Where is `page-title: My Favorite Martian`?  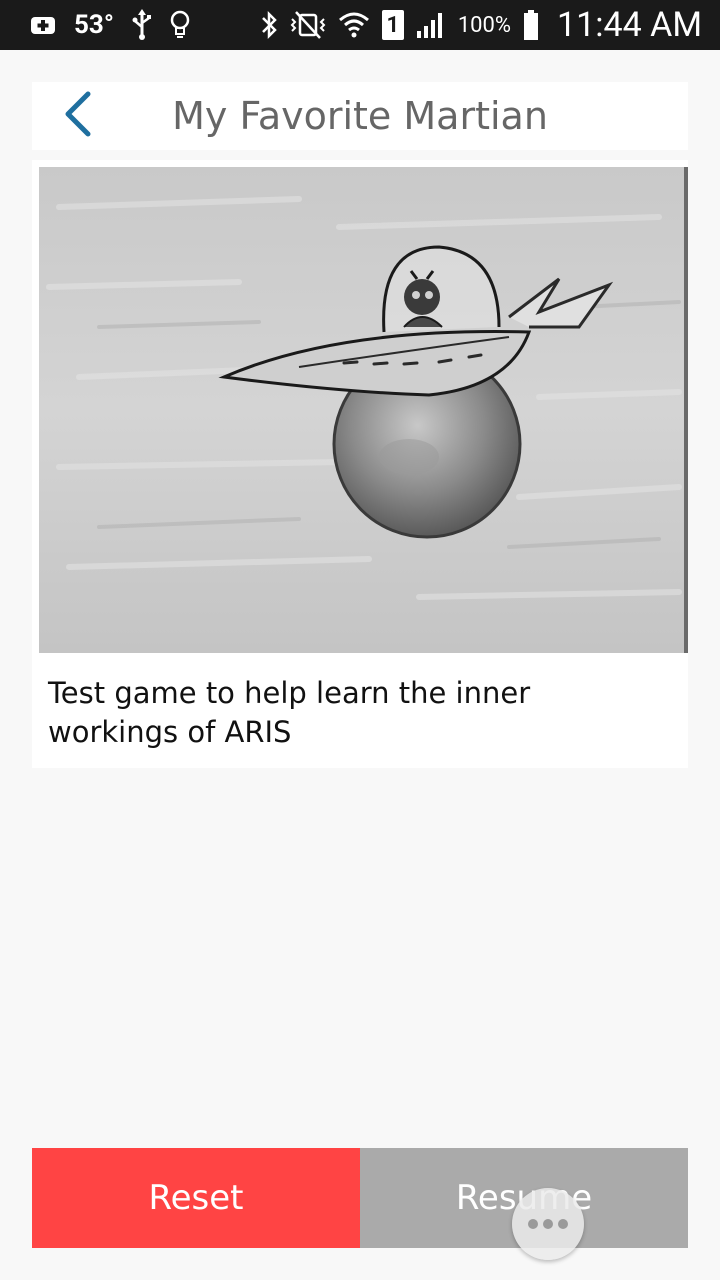 page-title: My Favorite Martian is located at coordinates (360, 116).